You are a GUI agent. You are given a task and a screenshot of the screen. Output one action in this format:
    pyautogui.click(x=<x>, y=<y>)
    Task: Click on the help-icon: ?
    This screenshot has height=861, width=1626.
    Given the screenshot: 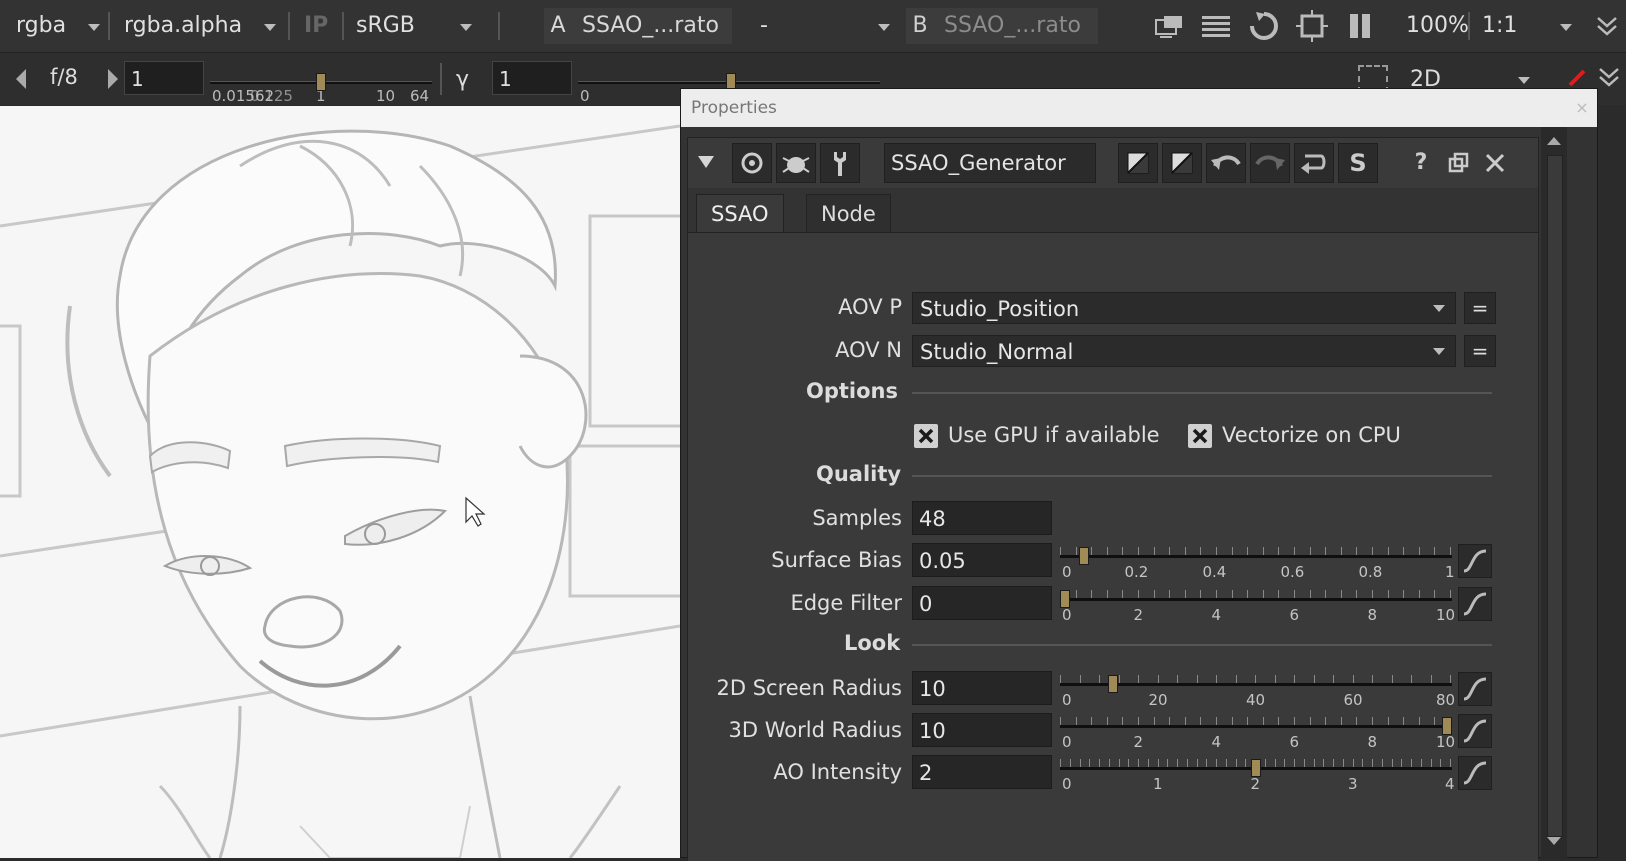 What is the action you would take?
    pyautogui.click(x=1421, y=163)
    